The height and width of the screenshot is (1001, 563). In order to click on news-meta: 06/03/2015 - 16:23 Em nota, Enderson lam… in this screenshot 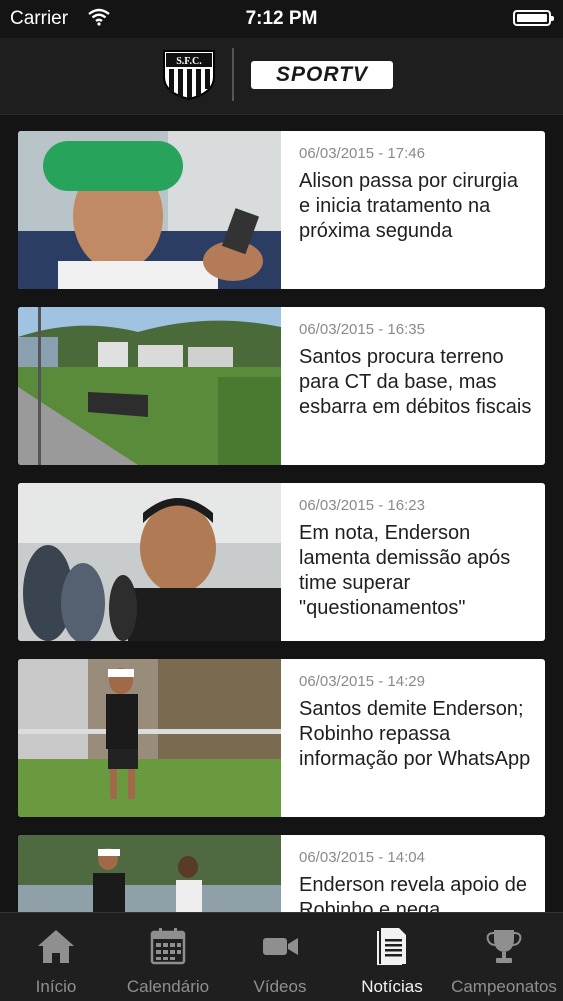, I will do `click(416, 559)`.